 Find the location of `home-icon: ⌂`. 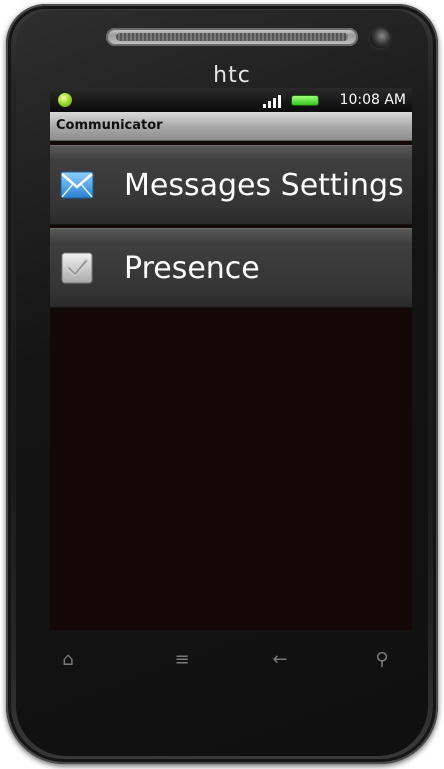

home-icon: ⌂ is located at coordinates (68, 660).